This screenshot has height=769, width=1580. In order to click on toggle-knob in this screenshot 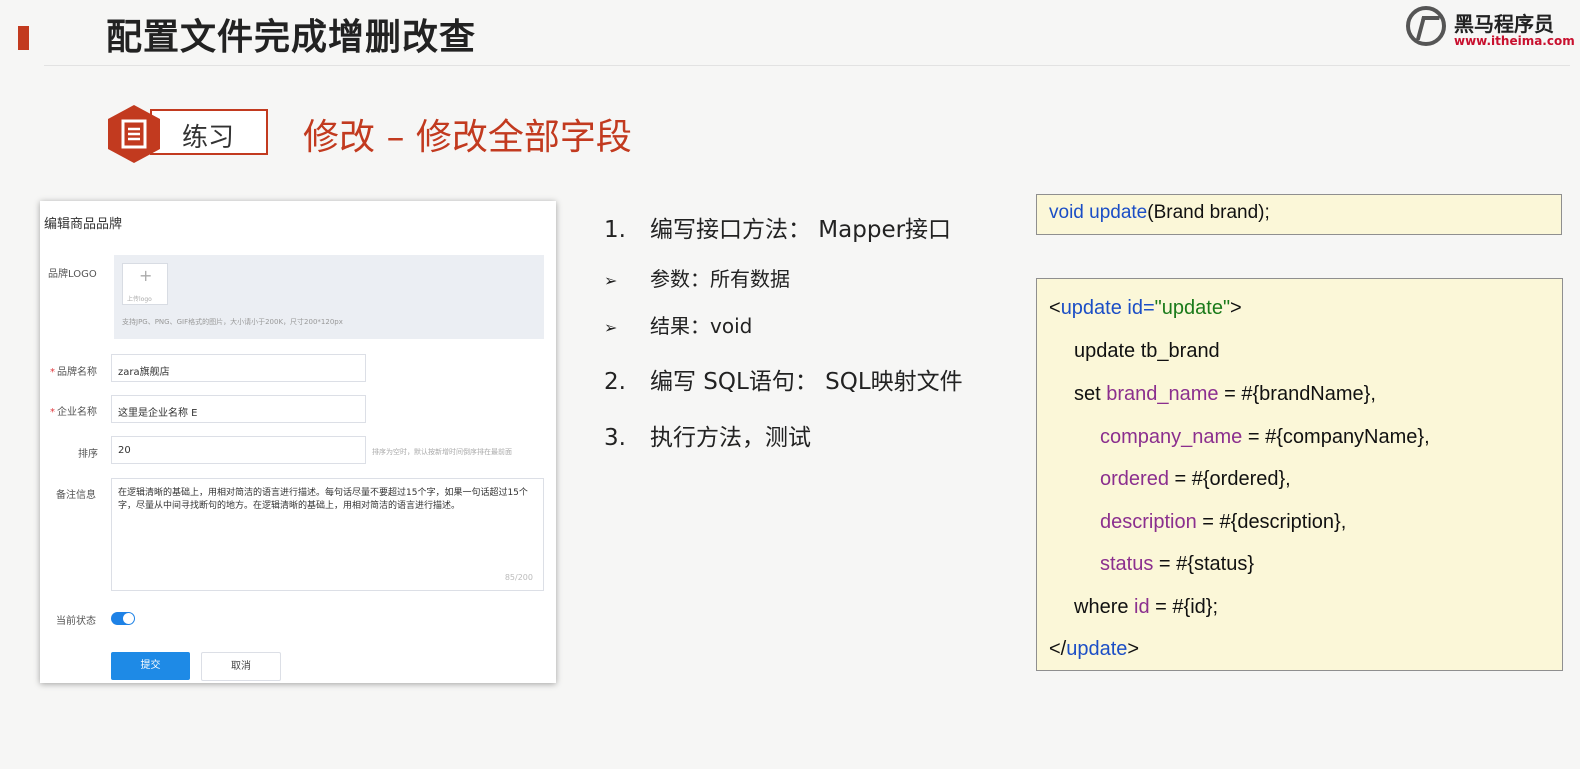, I will do `click(128, 618)`.